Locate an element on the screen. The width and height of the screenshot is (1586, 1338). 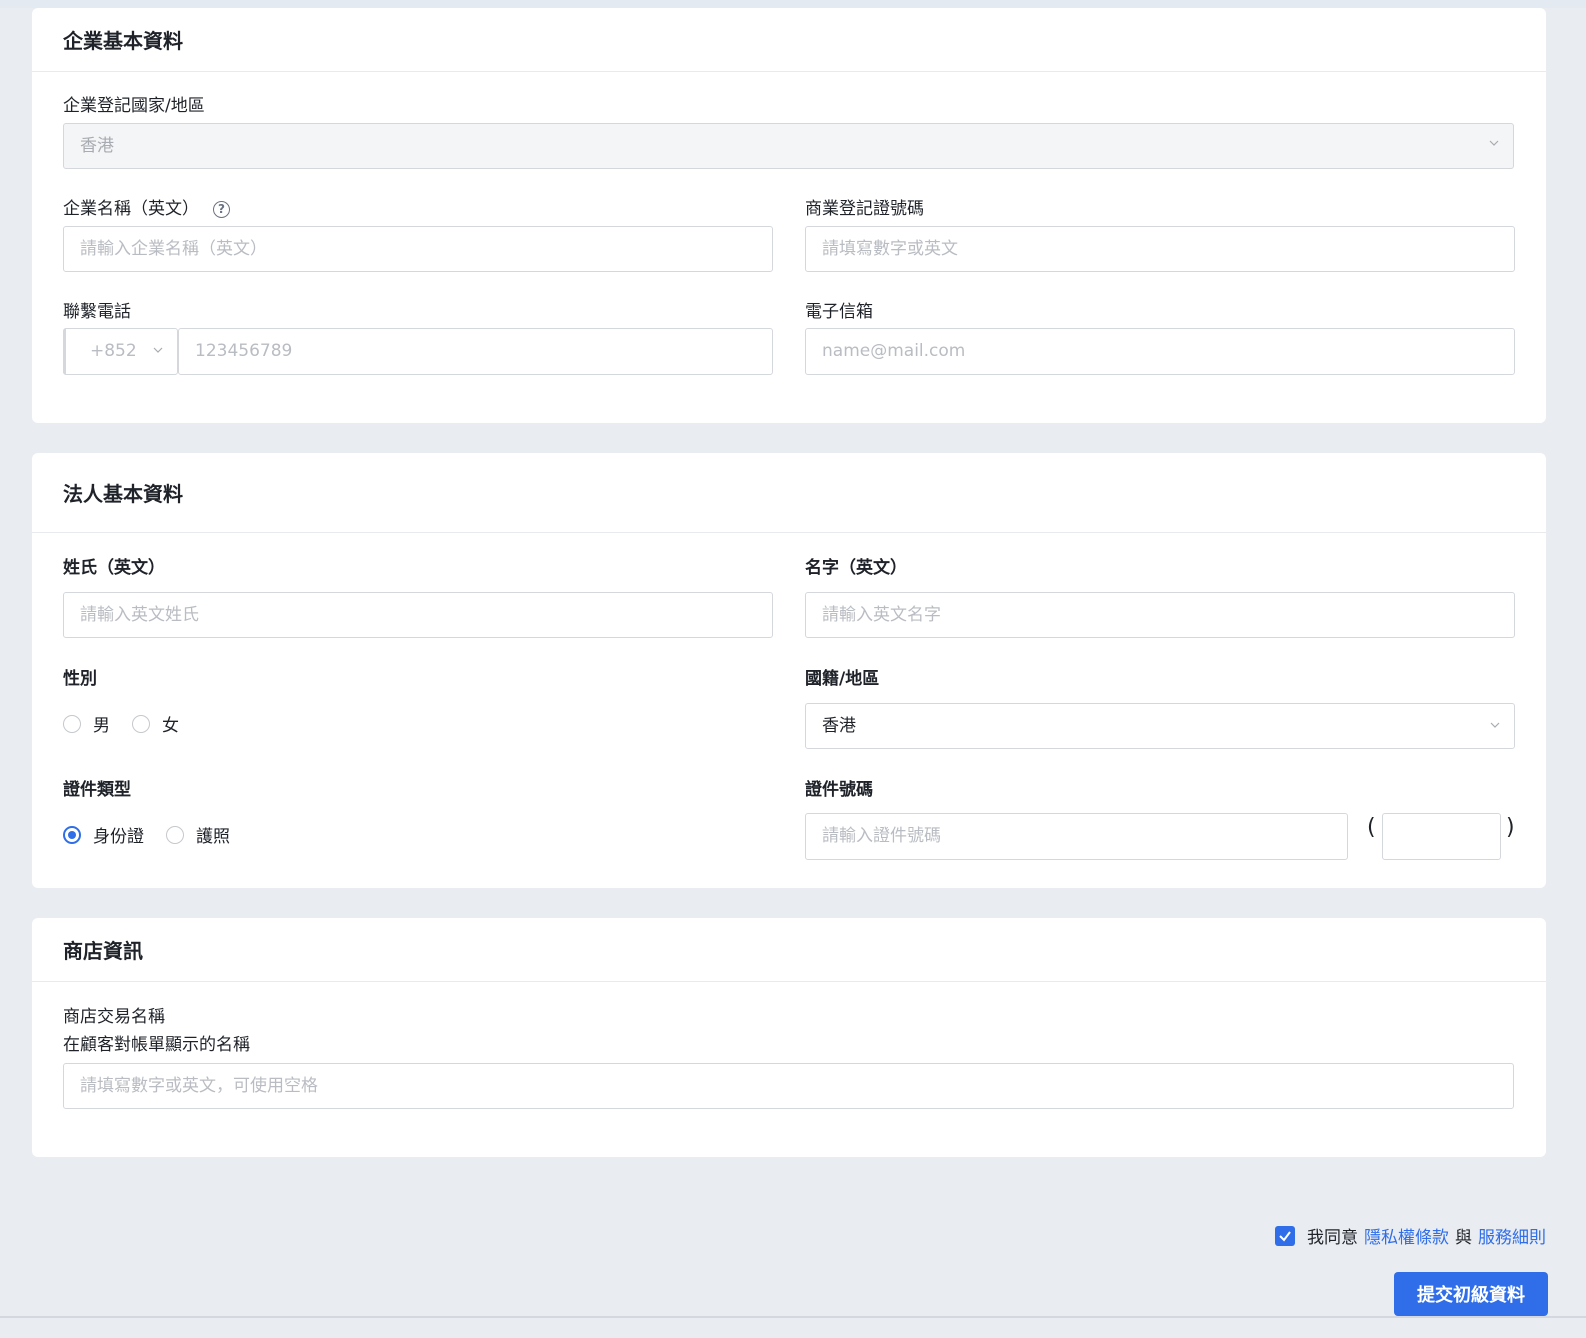
terms-link: 服務細則 is located at coordinates (1512, 1235).